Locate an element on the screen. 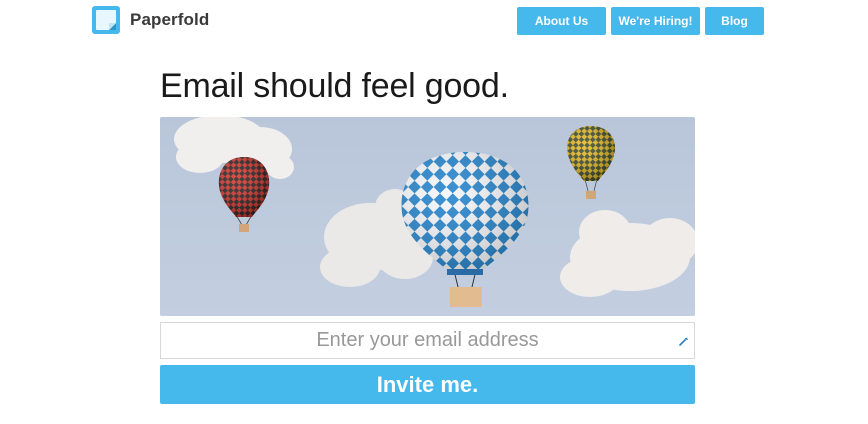  paperfold-logo-icon is located at coordinates (106, 20).